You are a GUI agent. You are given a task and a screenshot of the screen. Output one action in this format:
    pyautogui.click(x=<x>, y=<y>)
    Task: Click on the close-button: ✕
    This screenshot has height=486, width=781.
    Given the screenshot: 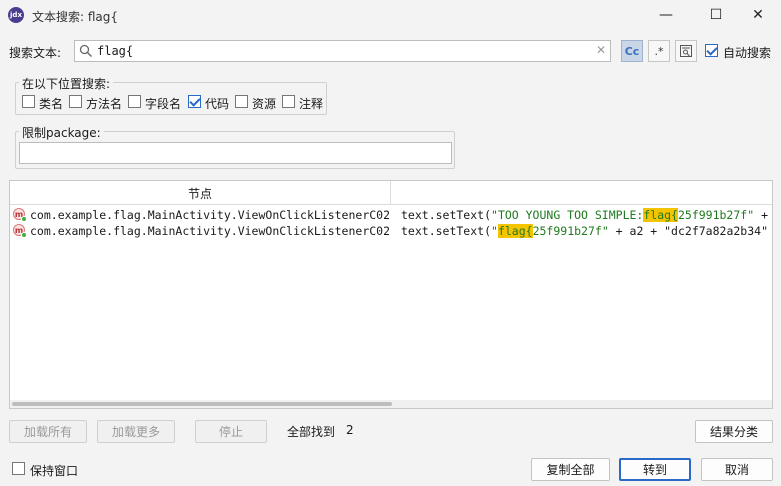 What is the action you would take?
    pyautogui.click(x=758, y=15)
    